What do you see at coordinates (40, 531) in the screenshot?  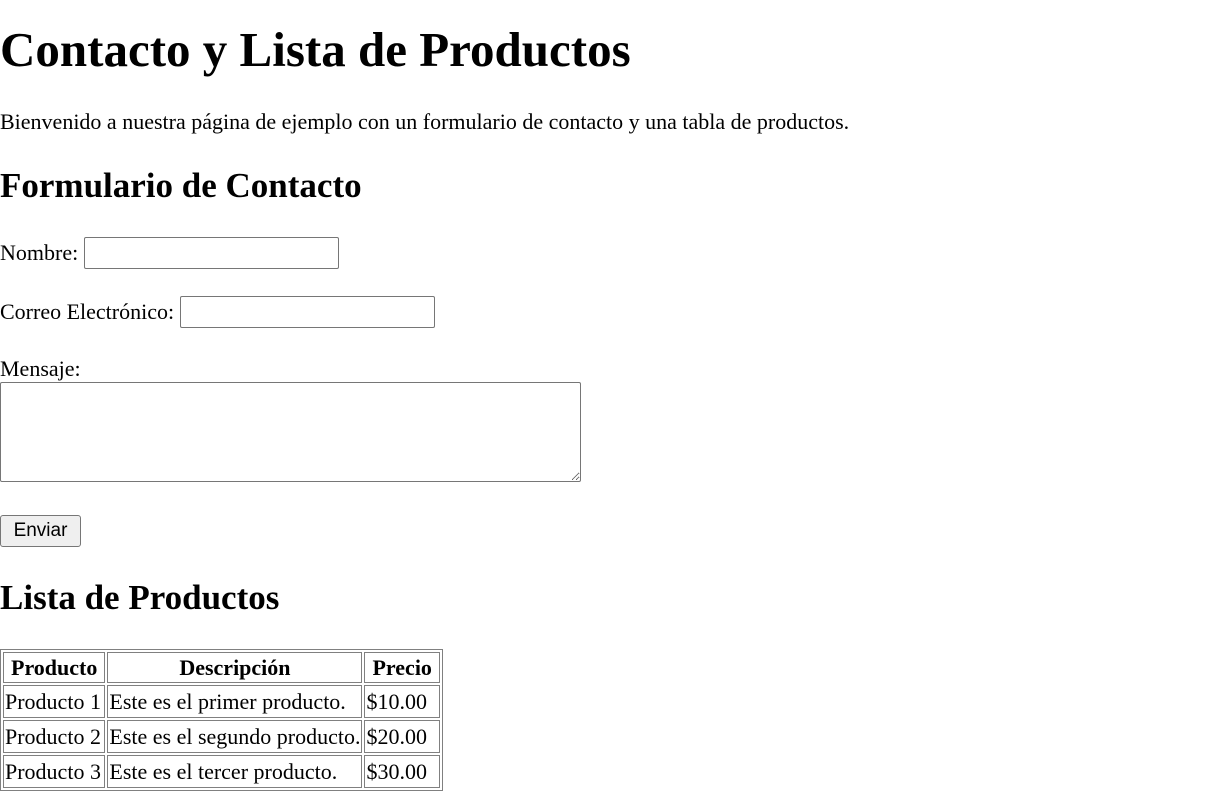 I see `submit-button: Enviar` at bounding box center [40, 531].